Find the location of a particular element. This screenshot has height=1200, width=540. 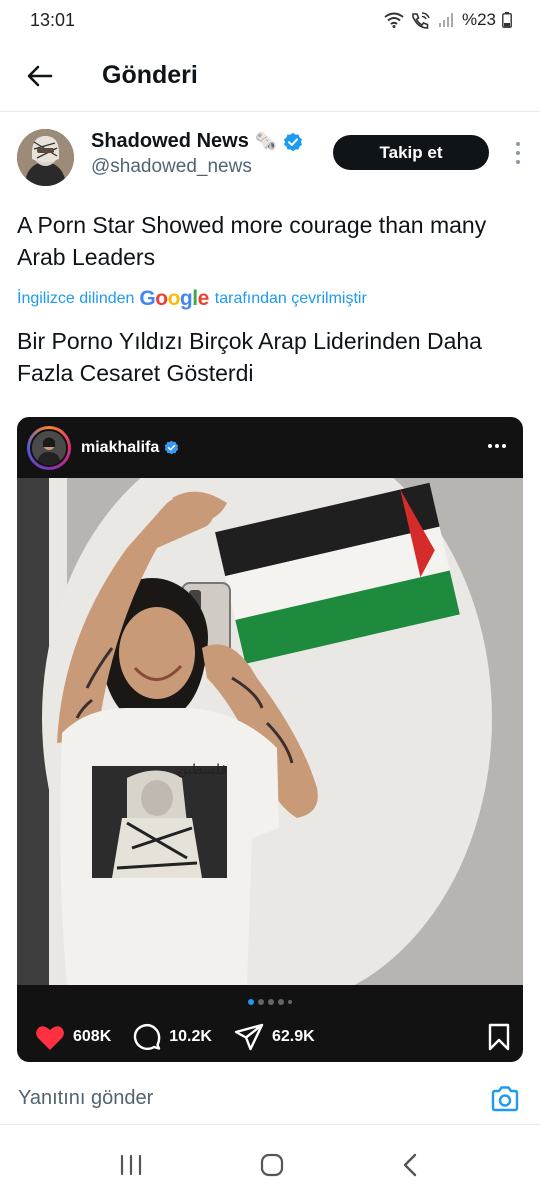

google-logo: Google is located at coordinates (174, 298).